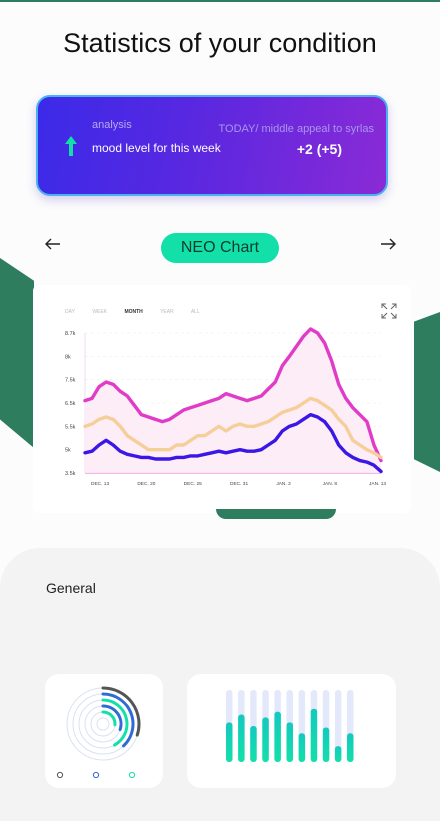 The image size is (440, 821). I want to click on neo-chart-button: NEO Chart, so click(220, 248).